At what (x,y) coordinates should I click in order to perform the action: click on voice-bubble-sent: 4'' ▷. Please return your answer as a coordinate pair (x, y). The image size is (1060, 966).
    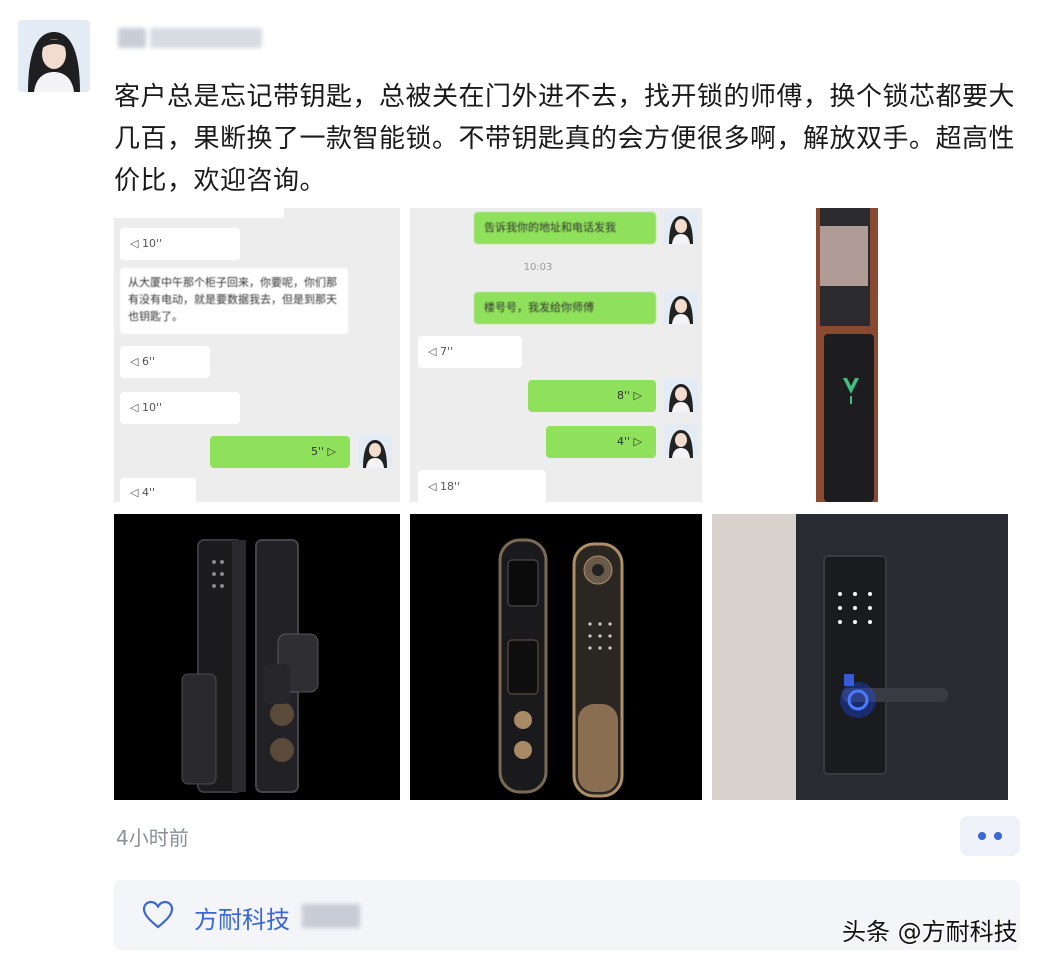
    Looking at the image, I should click on (601, 442).